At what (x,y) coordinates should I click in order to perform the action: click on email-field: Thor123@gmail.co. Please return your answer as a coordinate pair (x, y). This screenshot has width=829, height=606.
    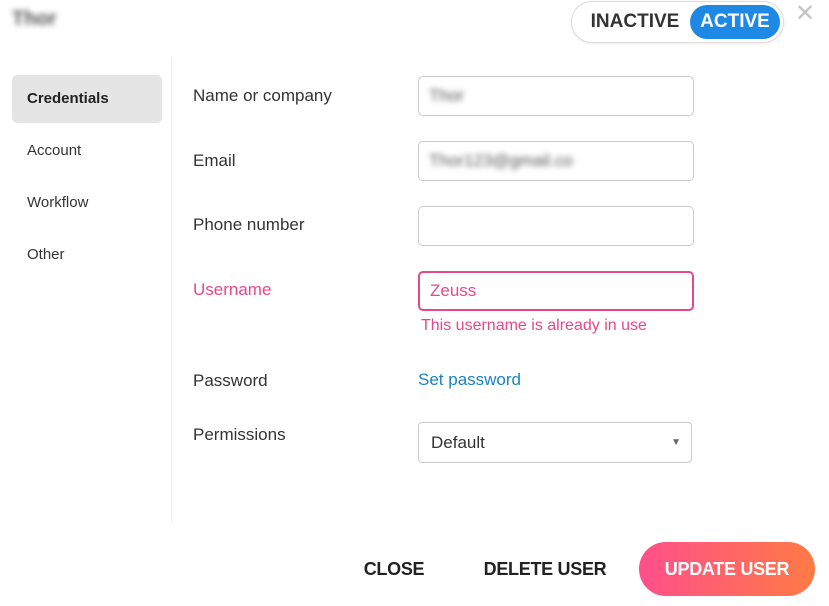
    Looking at the image, I should click on (556, 161).